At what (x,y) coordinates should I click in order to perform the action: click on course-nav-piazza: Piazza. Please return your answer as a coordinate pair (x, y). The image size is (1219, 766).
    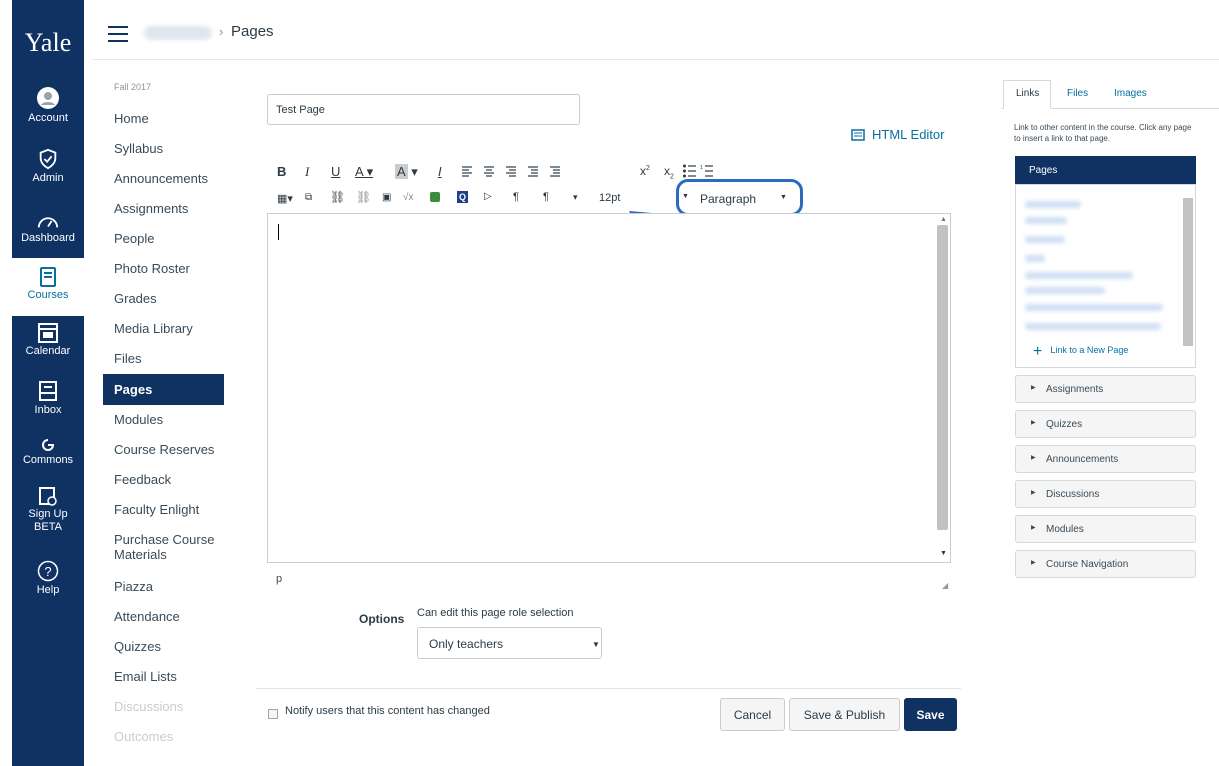
    Looking at the image, I should click on (133, 586).